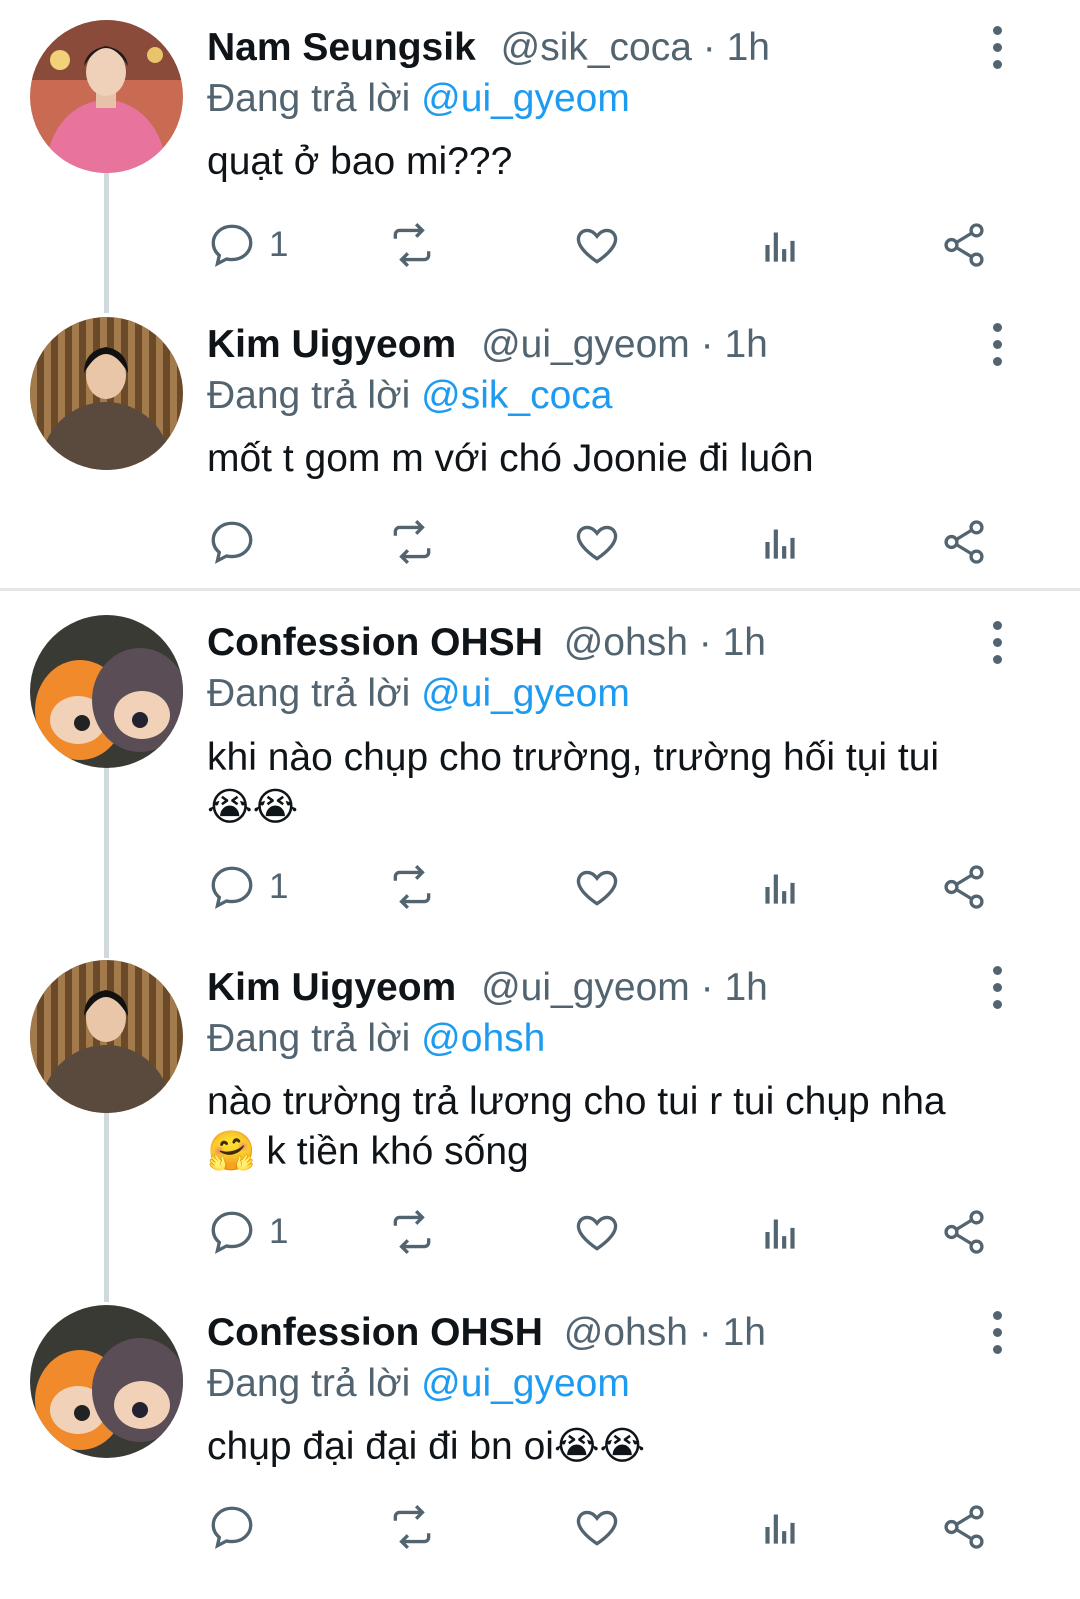  I want to click on tweet-header: Kim Uigyeom @ui_gyeom · 1h, so click(487, 345).